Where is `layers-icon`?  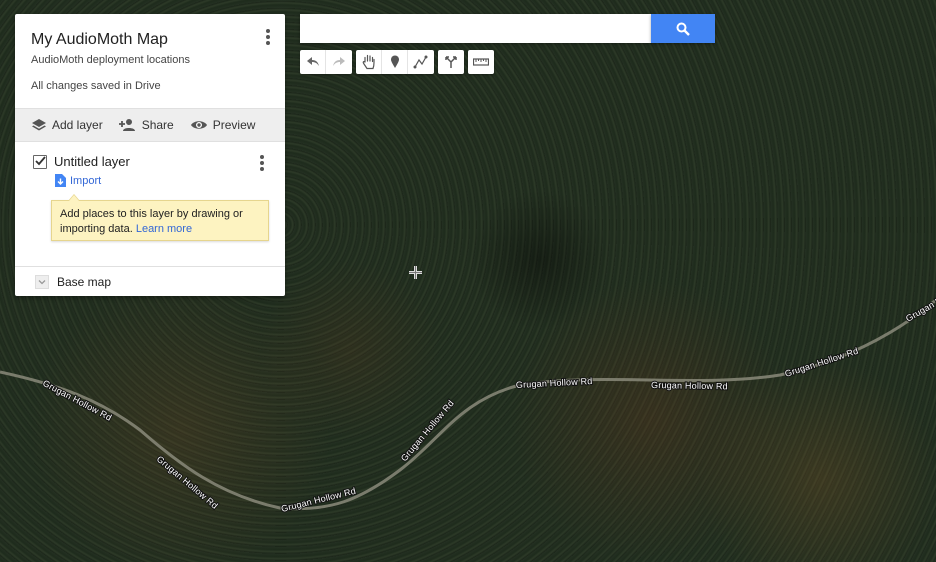 layers-icon is located at coordinates (39, 125).